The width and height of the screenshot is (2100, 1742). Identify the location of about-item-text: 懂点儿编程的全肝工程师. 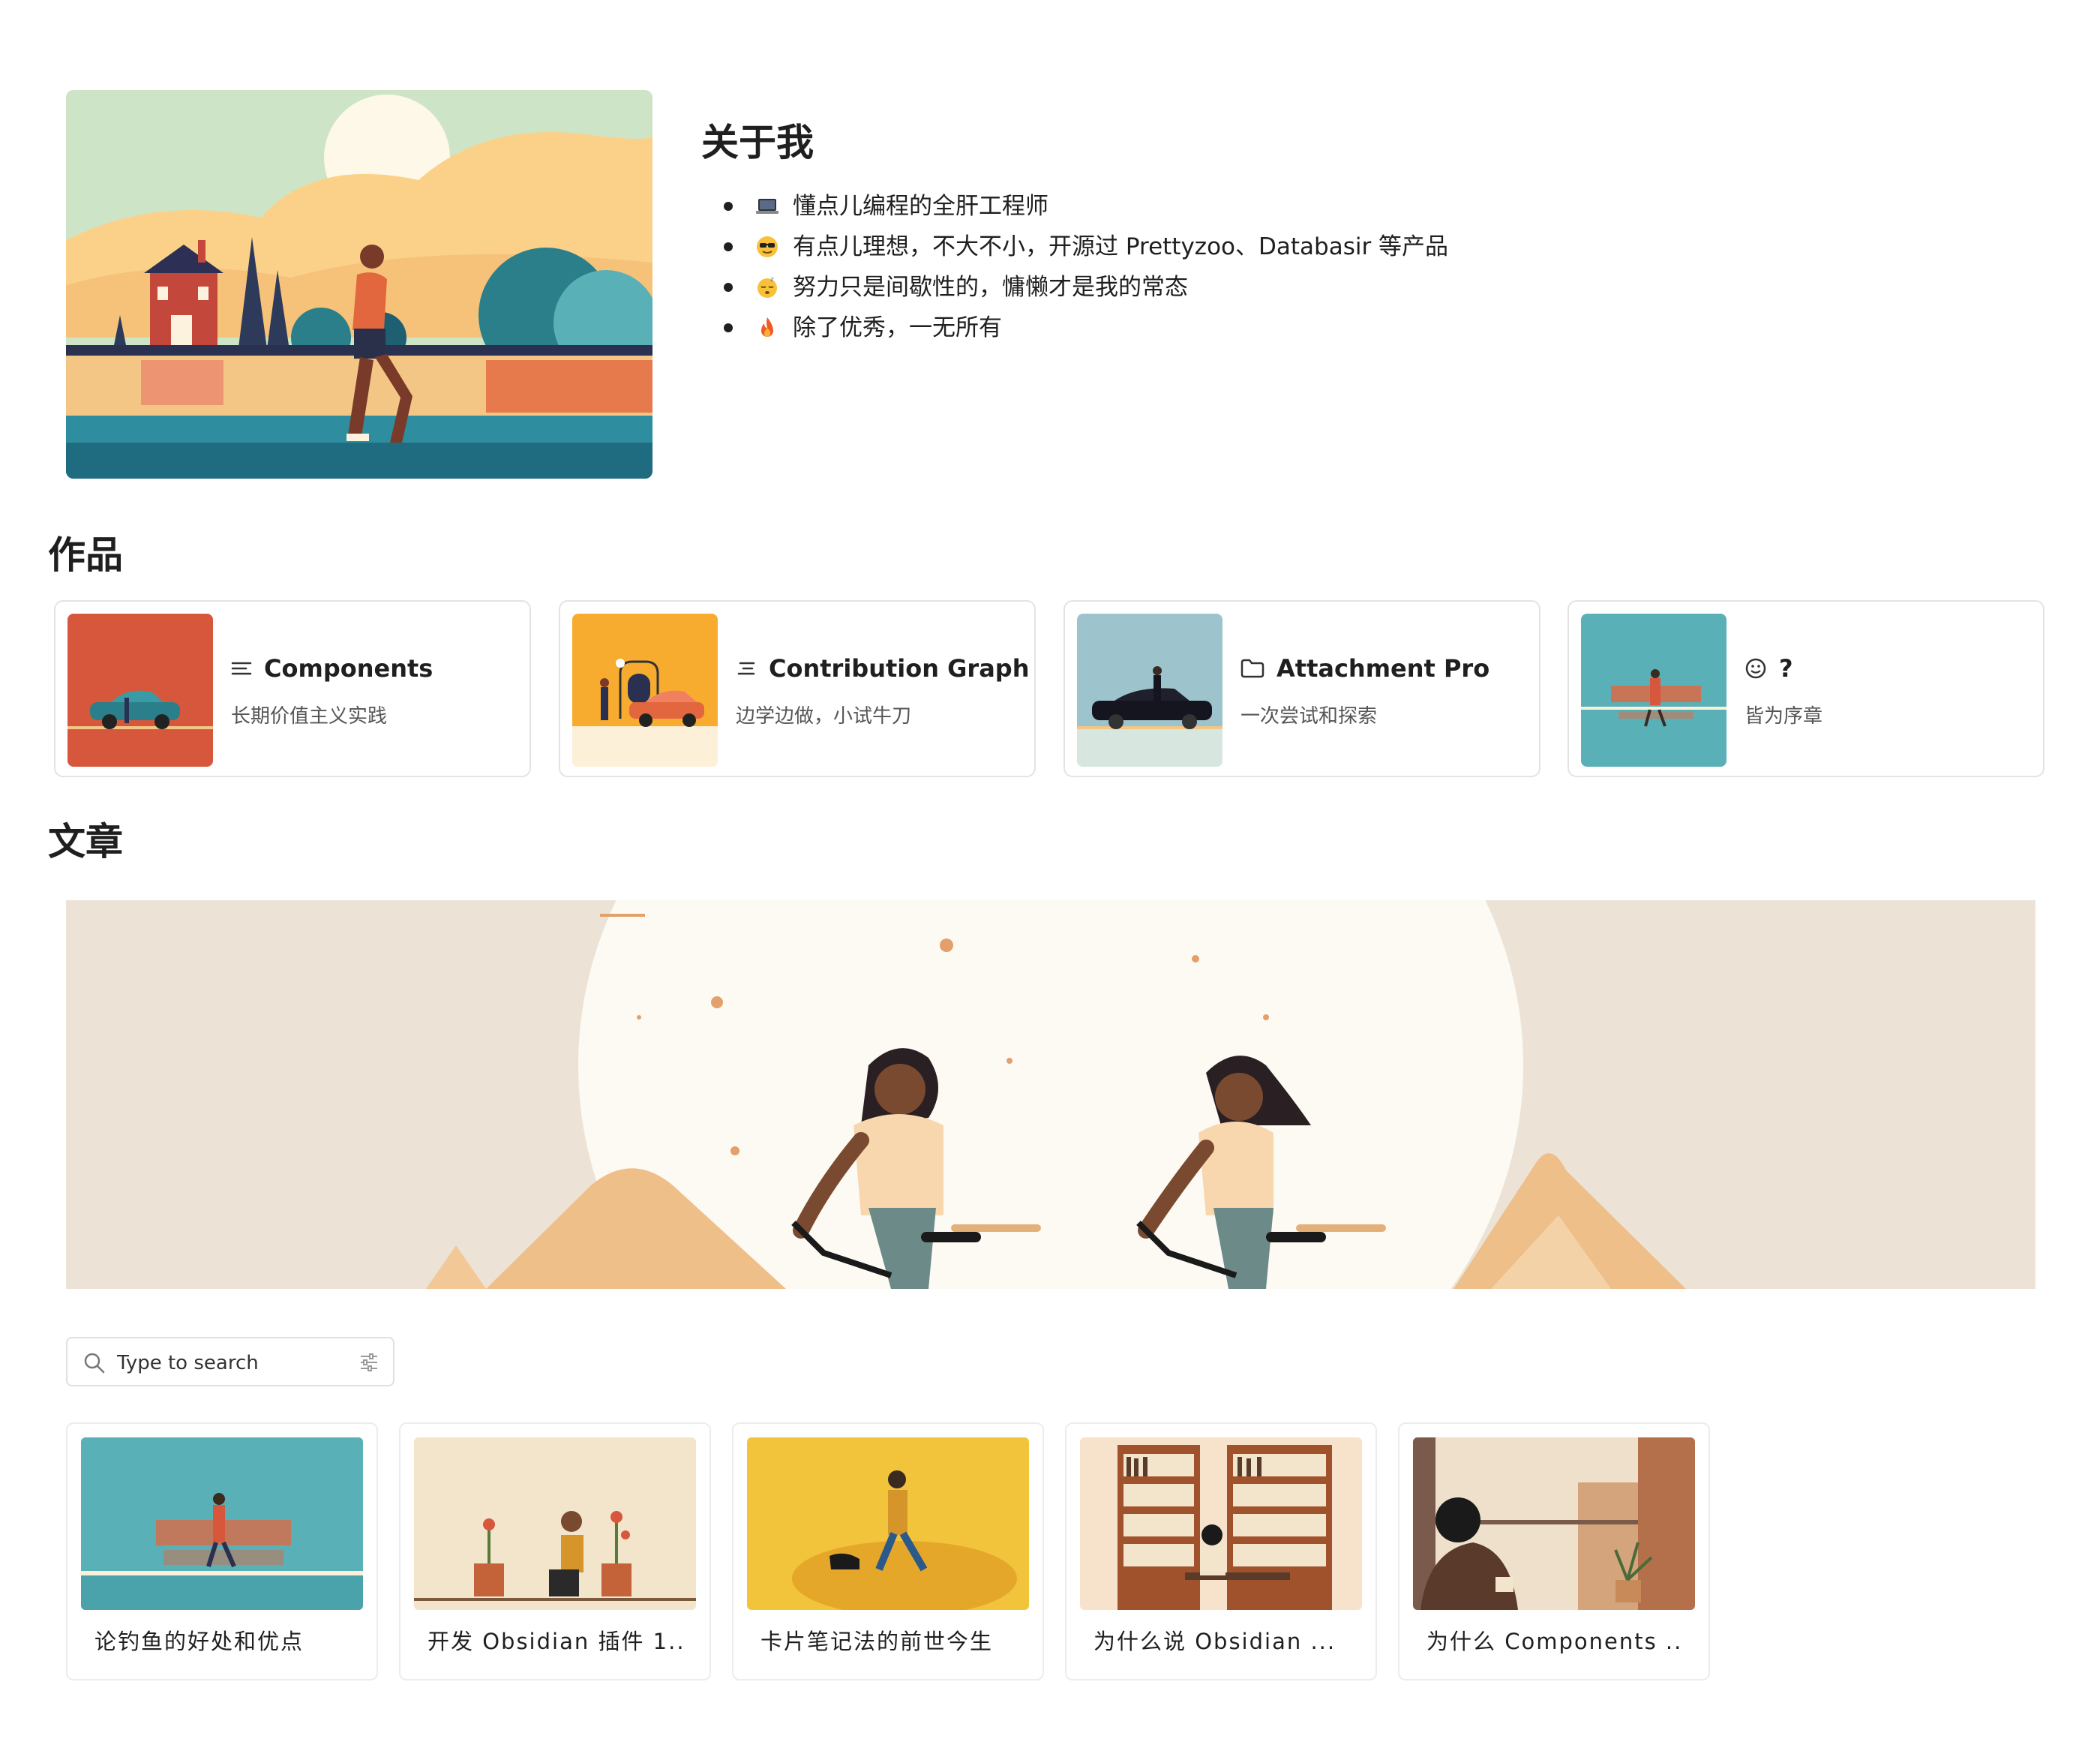
(920, 206).